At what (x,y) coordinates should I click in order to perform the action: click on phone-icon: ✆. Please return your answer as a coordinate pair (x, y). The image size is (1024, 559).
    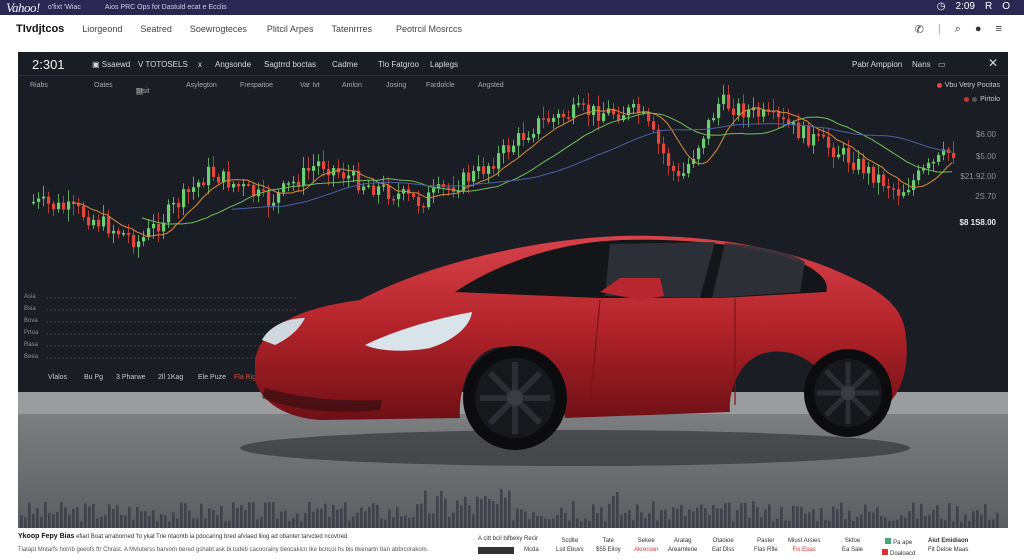
    Looking at the image, I should click on (919, 29).